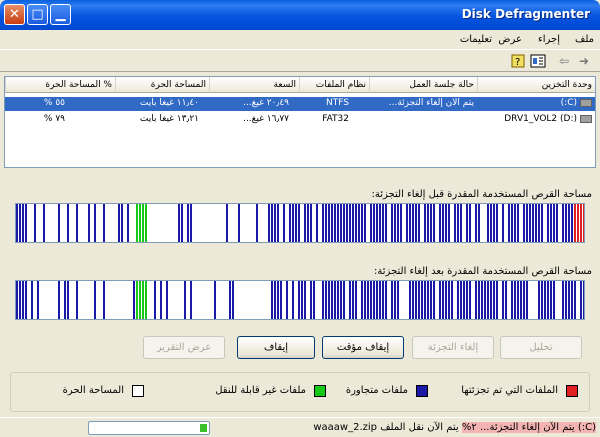 The image size is (600, 437). What do you see at coordinates (584, 61) in the screenshot?
I see `back-icon: ➜` at bounding box center [584, 61].